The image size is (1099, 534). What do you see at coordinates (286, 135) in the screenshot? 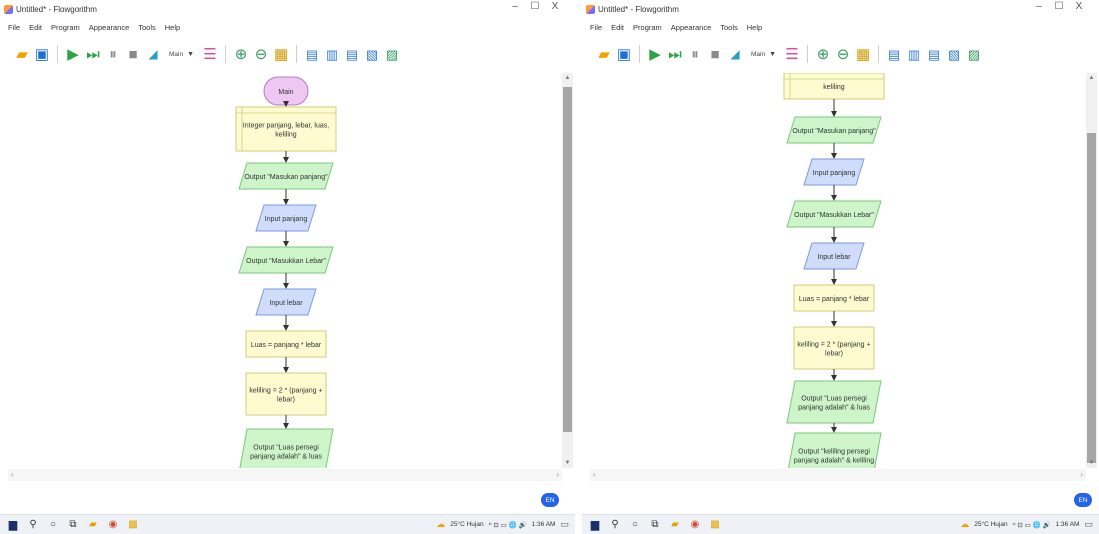
I see `flowchart-node-text: keliling` at bounding box center [286, 135].